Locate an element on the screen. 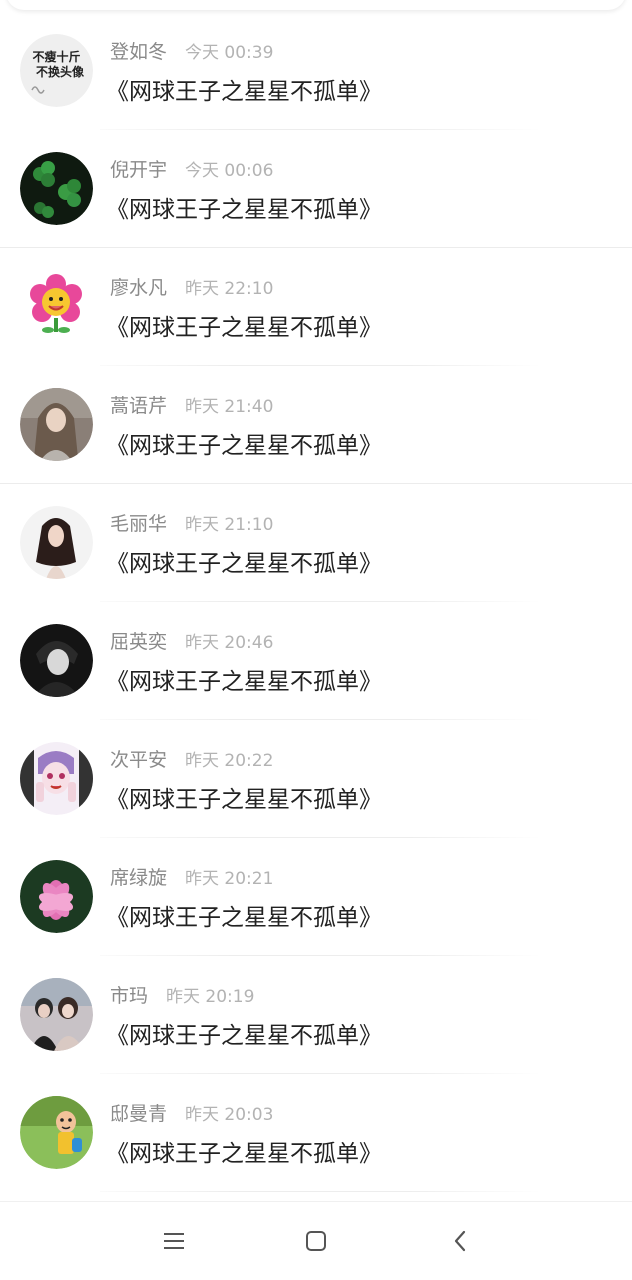  avatar-text-line-1: 不瘦十斤 is located at coordinates (56, 56).